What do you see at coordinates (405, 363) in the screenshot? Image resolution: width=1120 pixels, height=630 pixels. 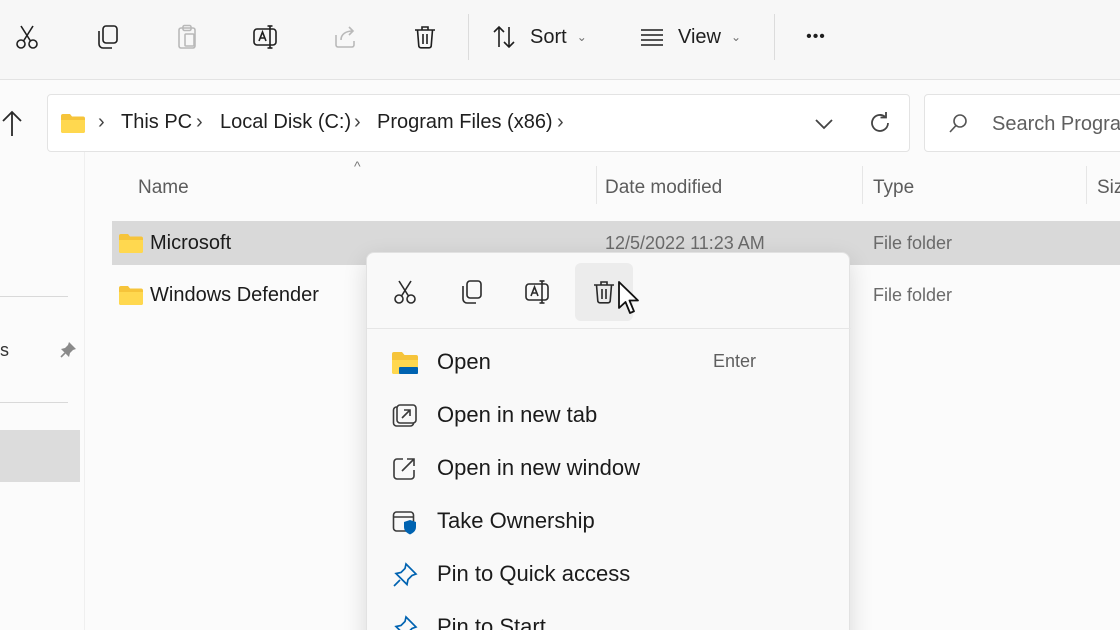 I see `folder-open-icon` at bounding box center [405, 363].